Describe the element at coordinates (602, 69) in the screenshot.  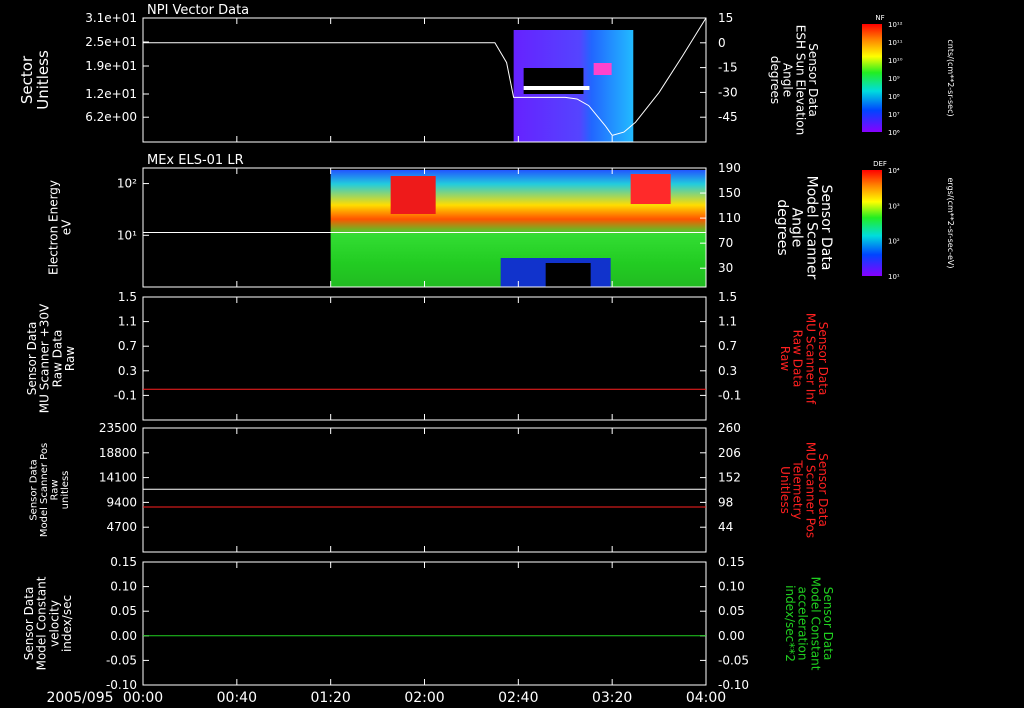
I see `npi-magenta-patch` at that location.